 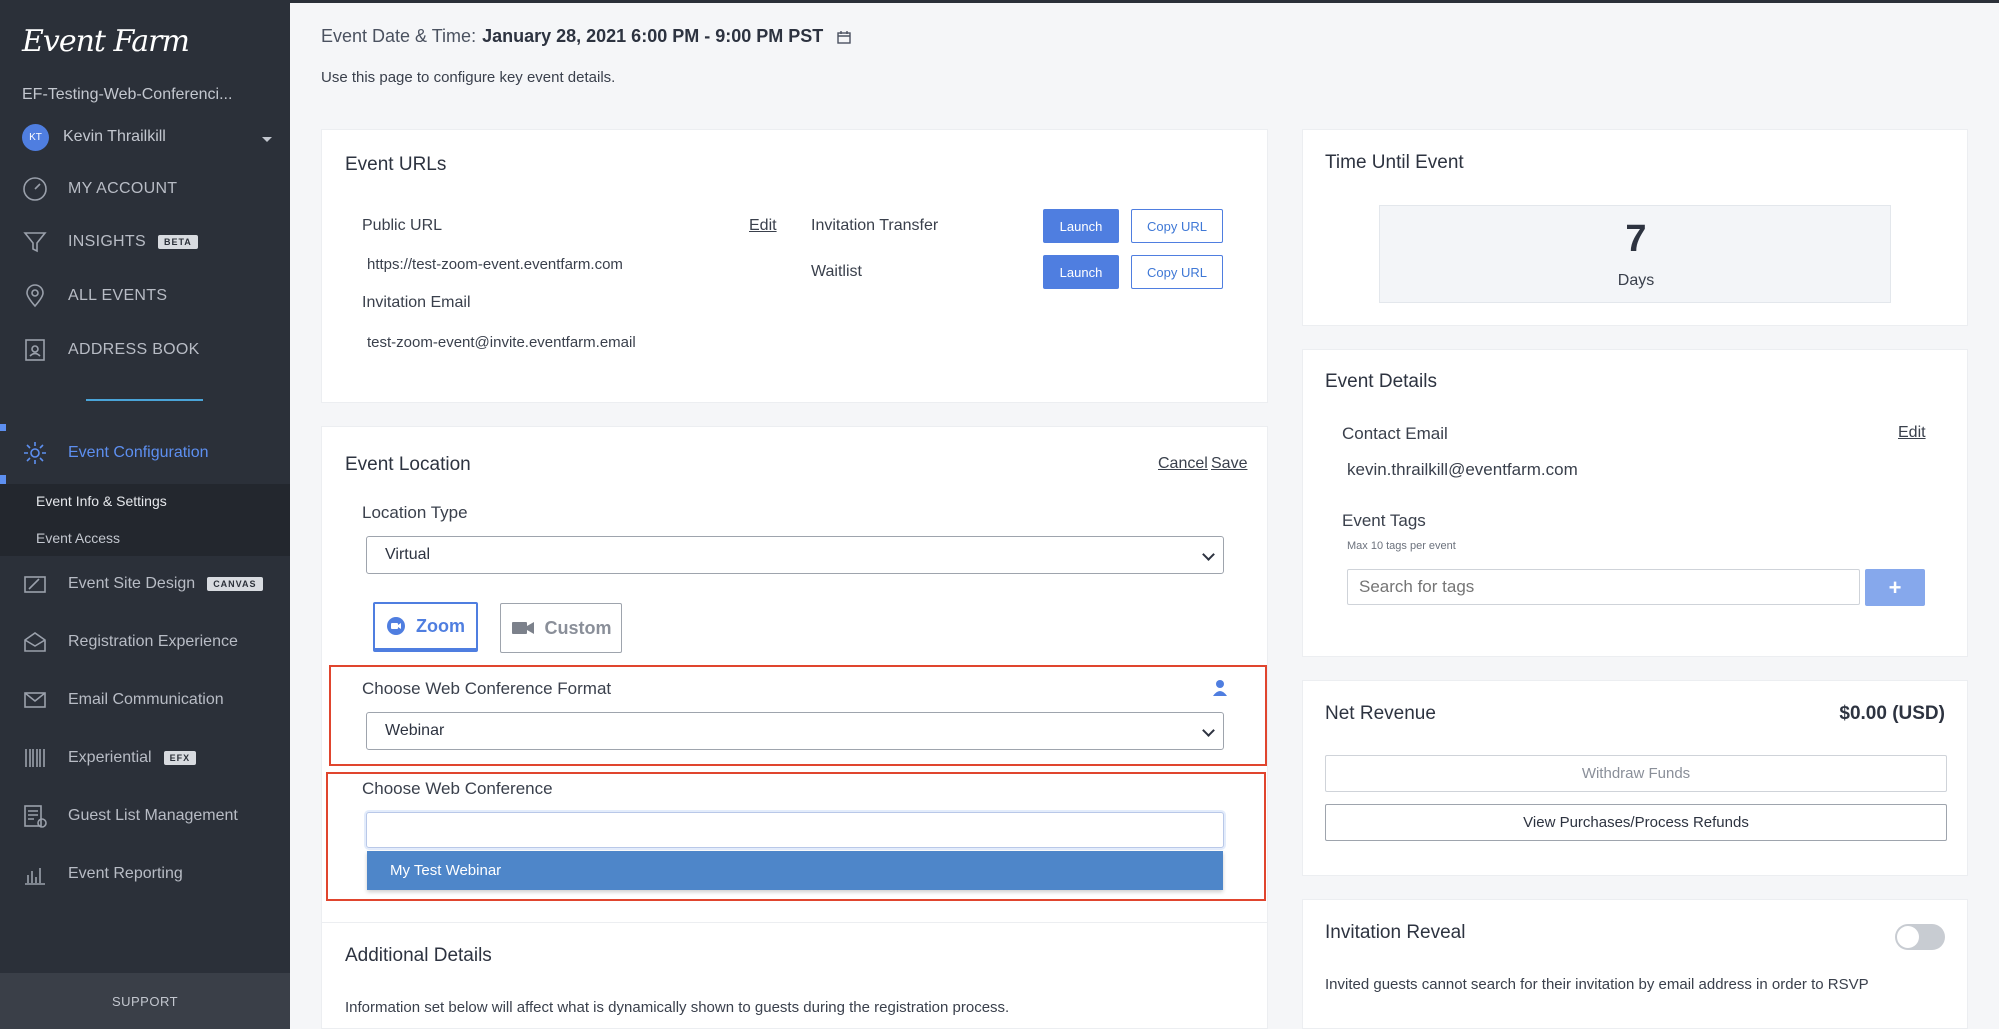 I want to click on event-date-value: January 28, 2021 6:00 PM - 9:00 PM PST, so click(x=653, y=36).